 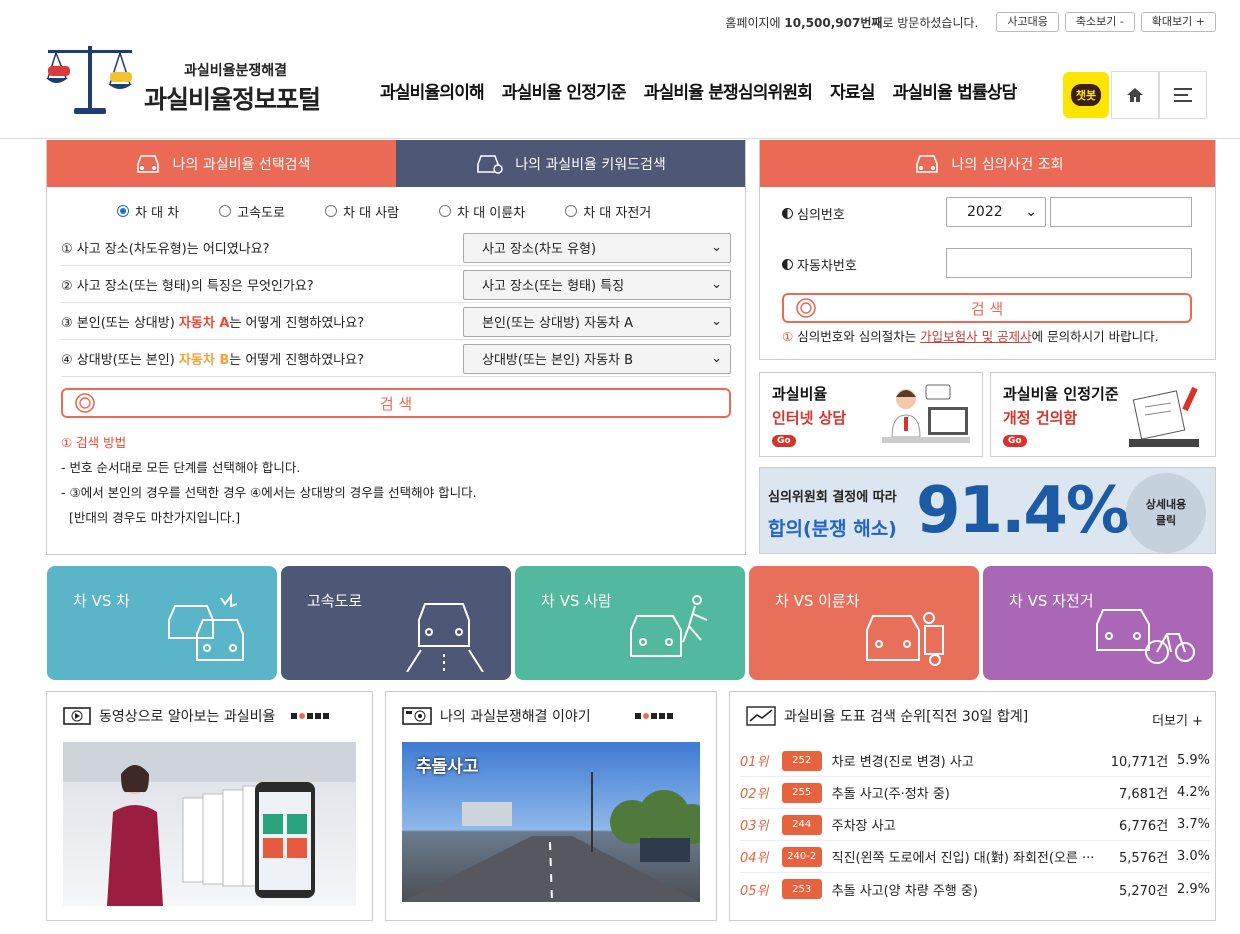 I want to click on stat-label: 합의(분쟁 해소), so click(x=832, y=529).